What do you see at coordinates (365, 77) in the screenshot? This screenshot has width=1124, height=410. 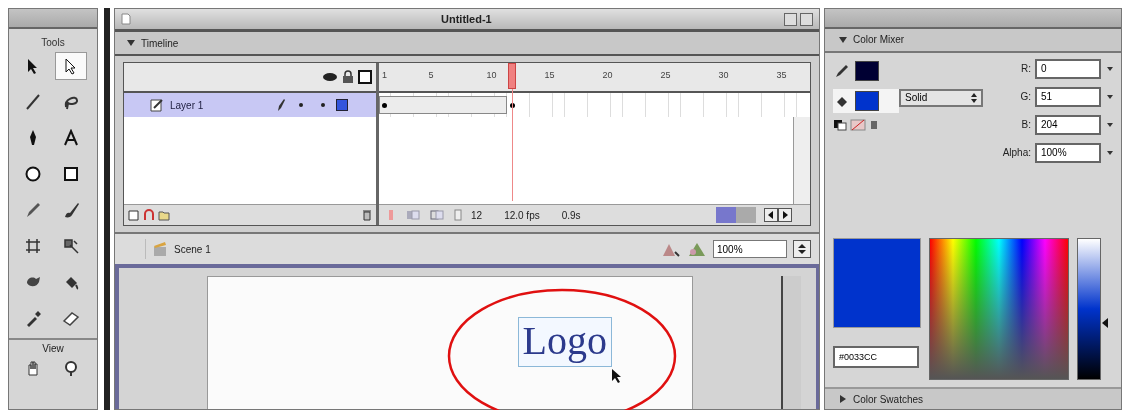 I see `outline-icon` at bounding box center [365, 77].